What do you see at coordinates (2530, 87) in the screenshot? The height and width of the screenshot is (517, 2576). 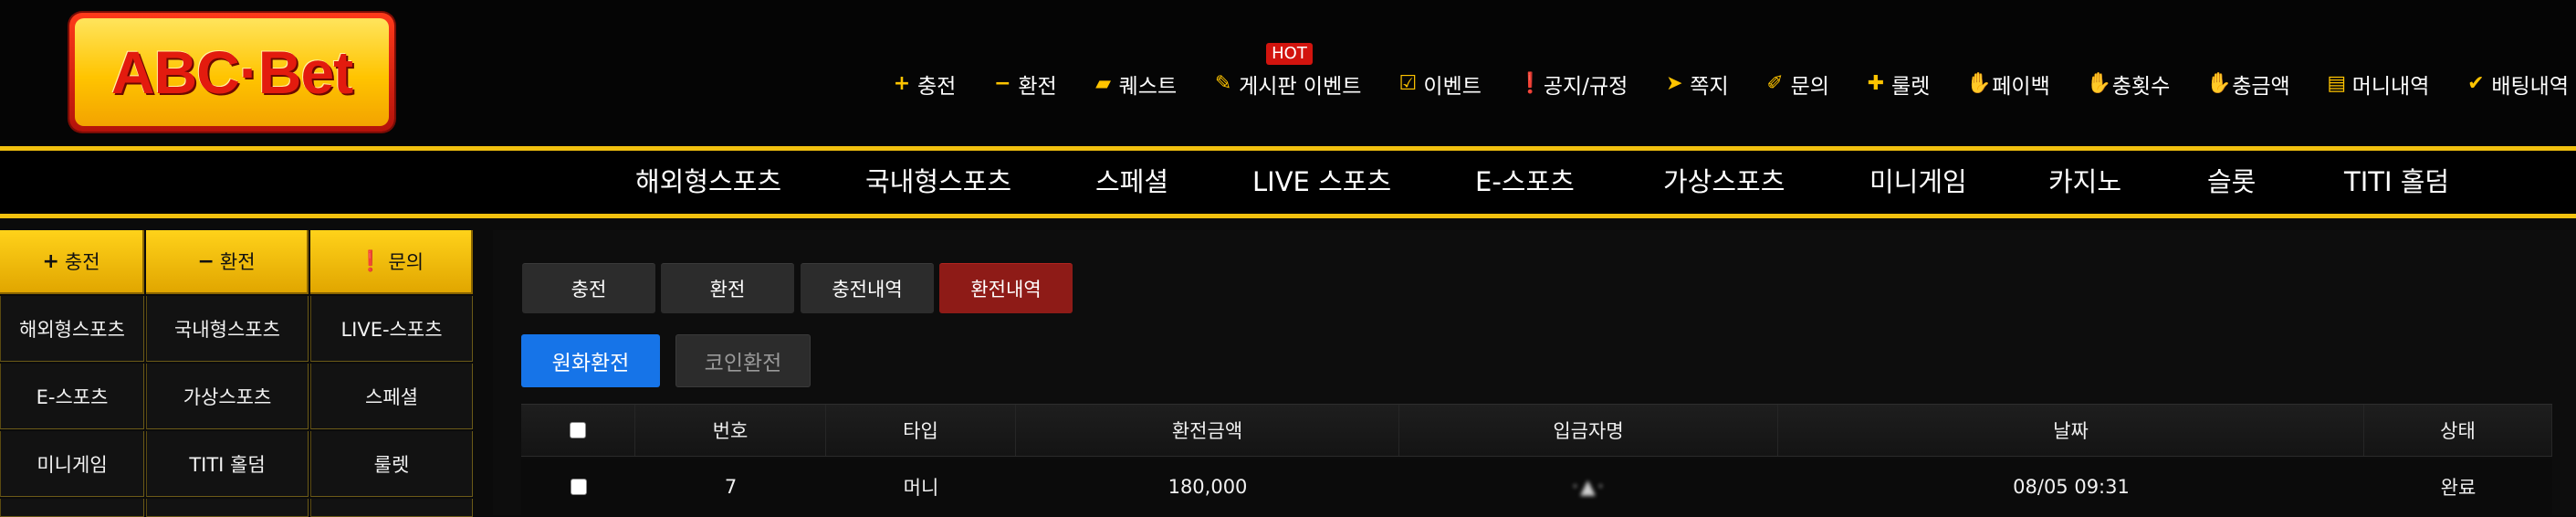 I see `top-menu-label: 배팅내역` at bounding box center [2530, 87].